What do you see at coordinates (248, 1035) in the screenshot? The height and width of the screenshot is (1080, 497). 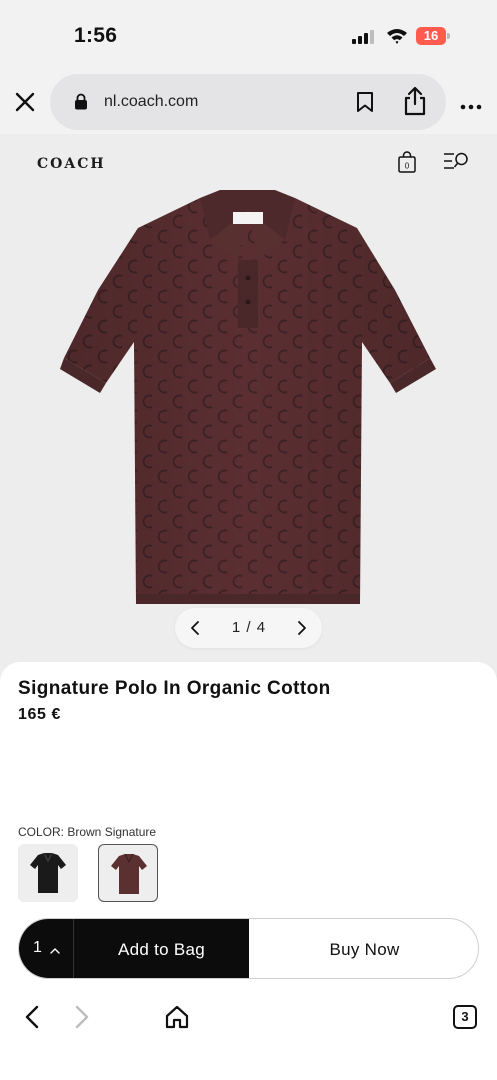 I see `browser-toolbar: 3` at bounding box center [248, 1035].